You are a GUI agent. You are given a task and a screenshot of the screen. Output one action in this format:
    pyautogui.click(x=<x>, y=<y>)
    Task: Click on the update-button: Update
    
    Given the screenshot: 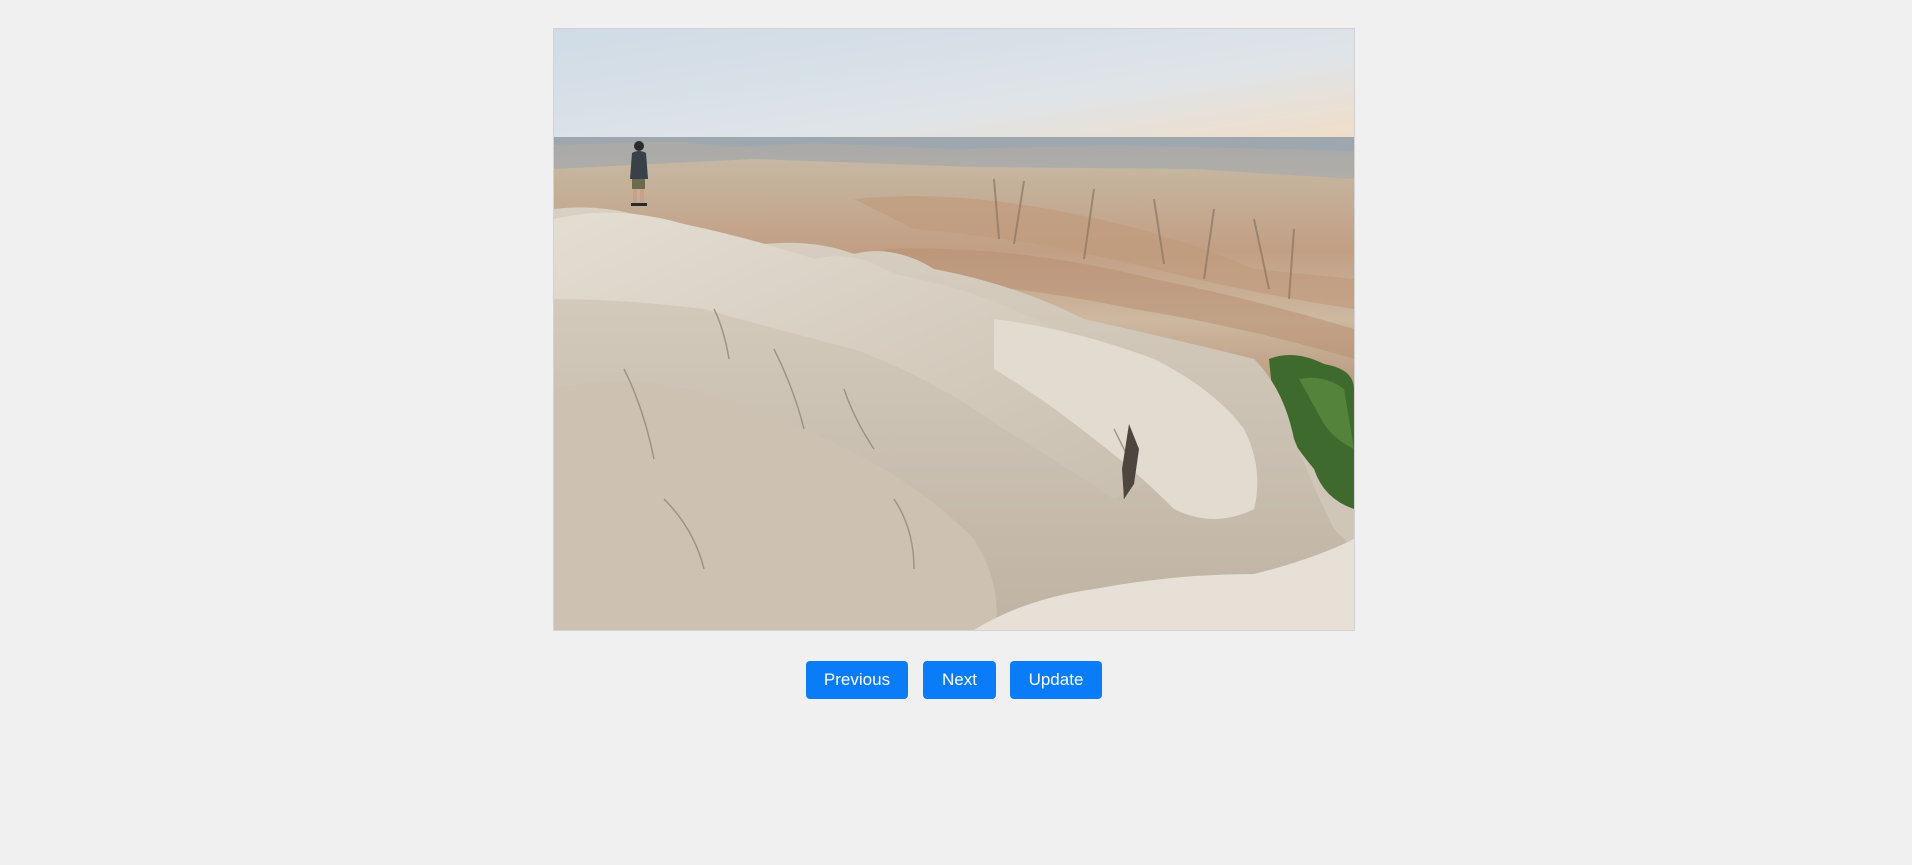 What is the action you would take?
    pyautogui.click(x=1056, y=680)
    